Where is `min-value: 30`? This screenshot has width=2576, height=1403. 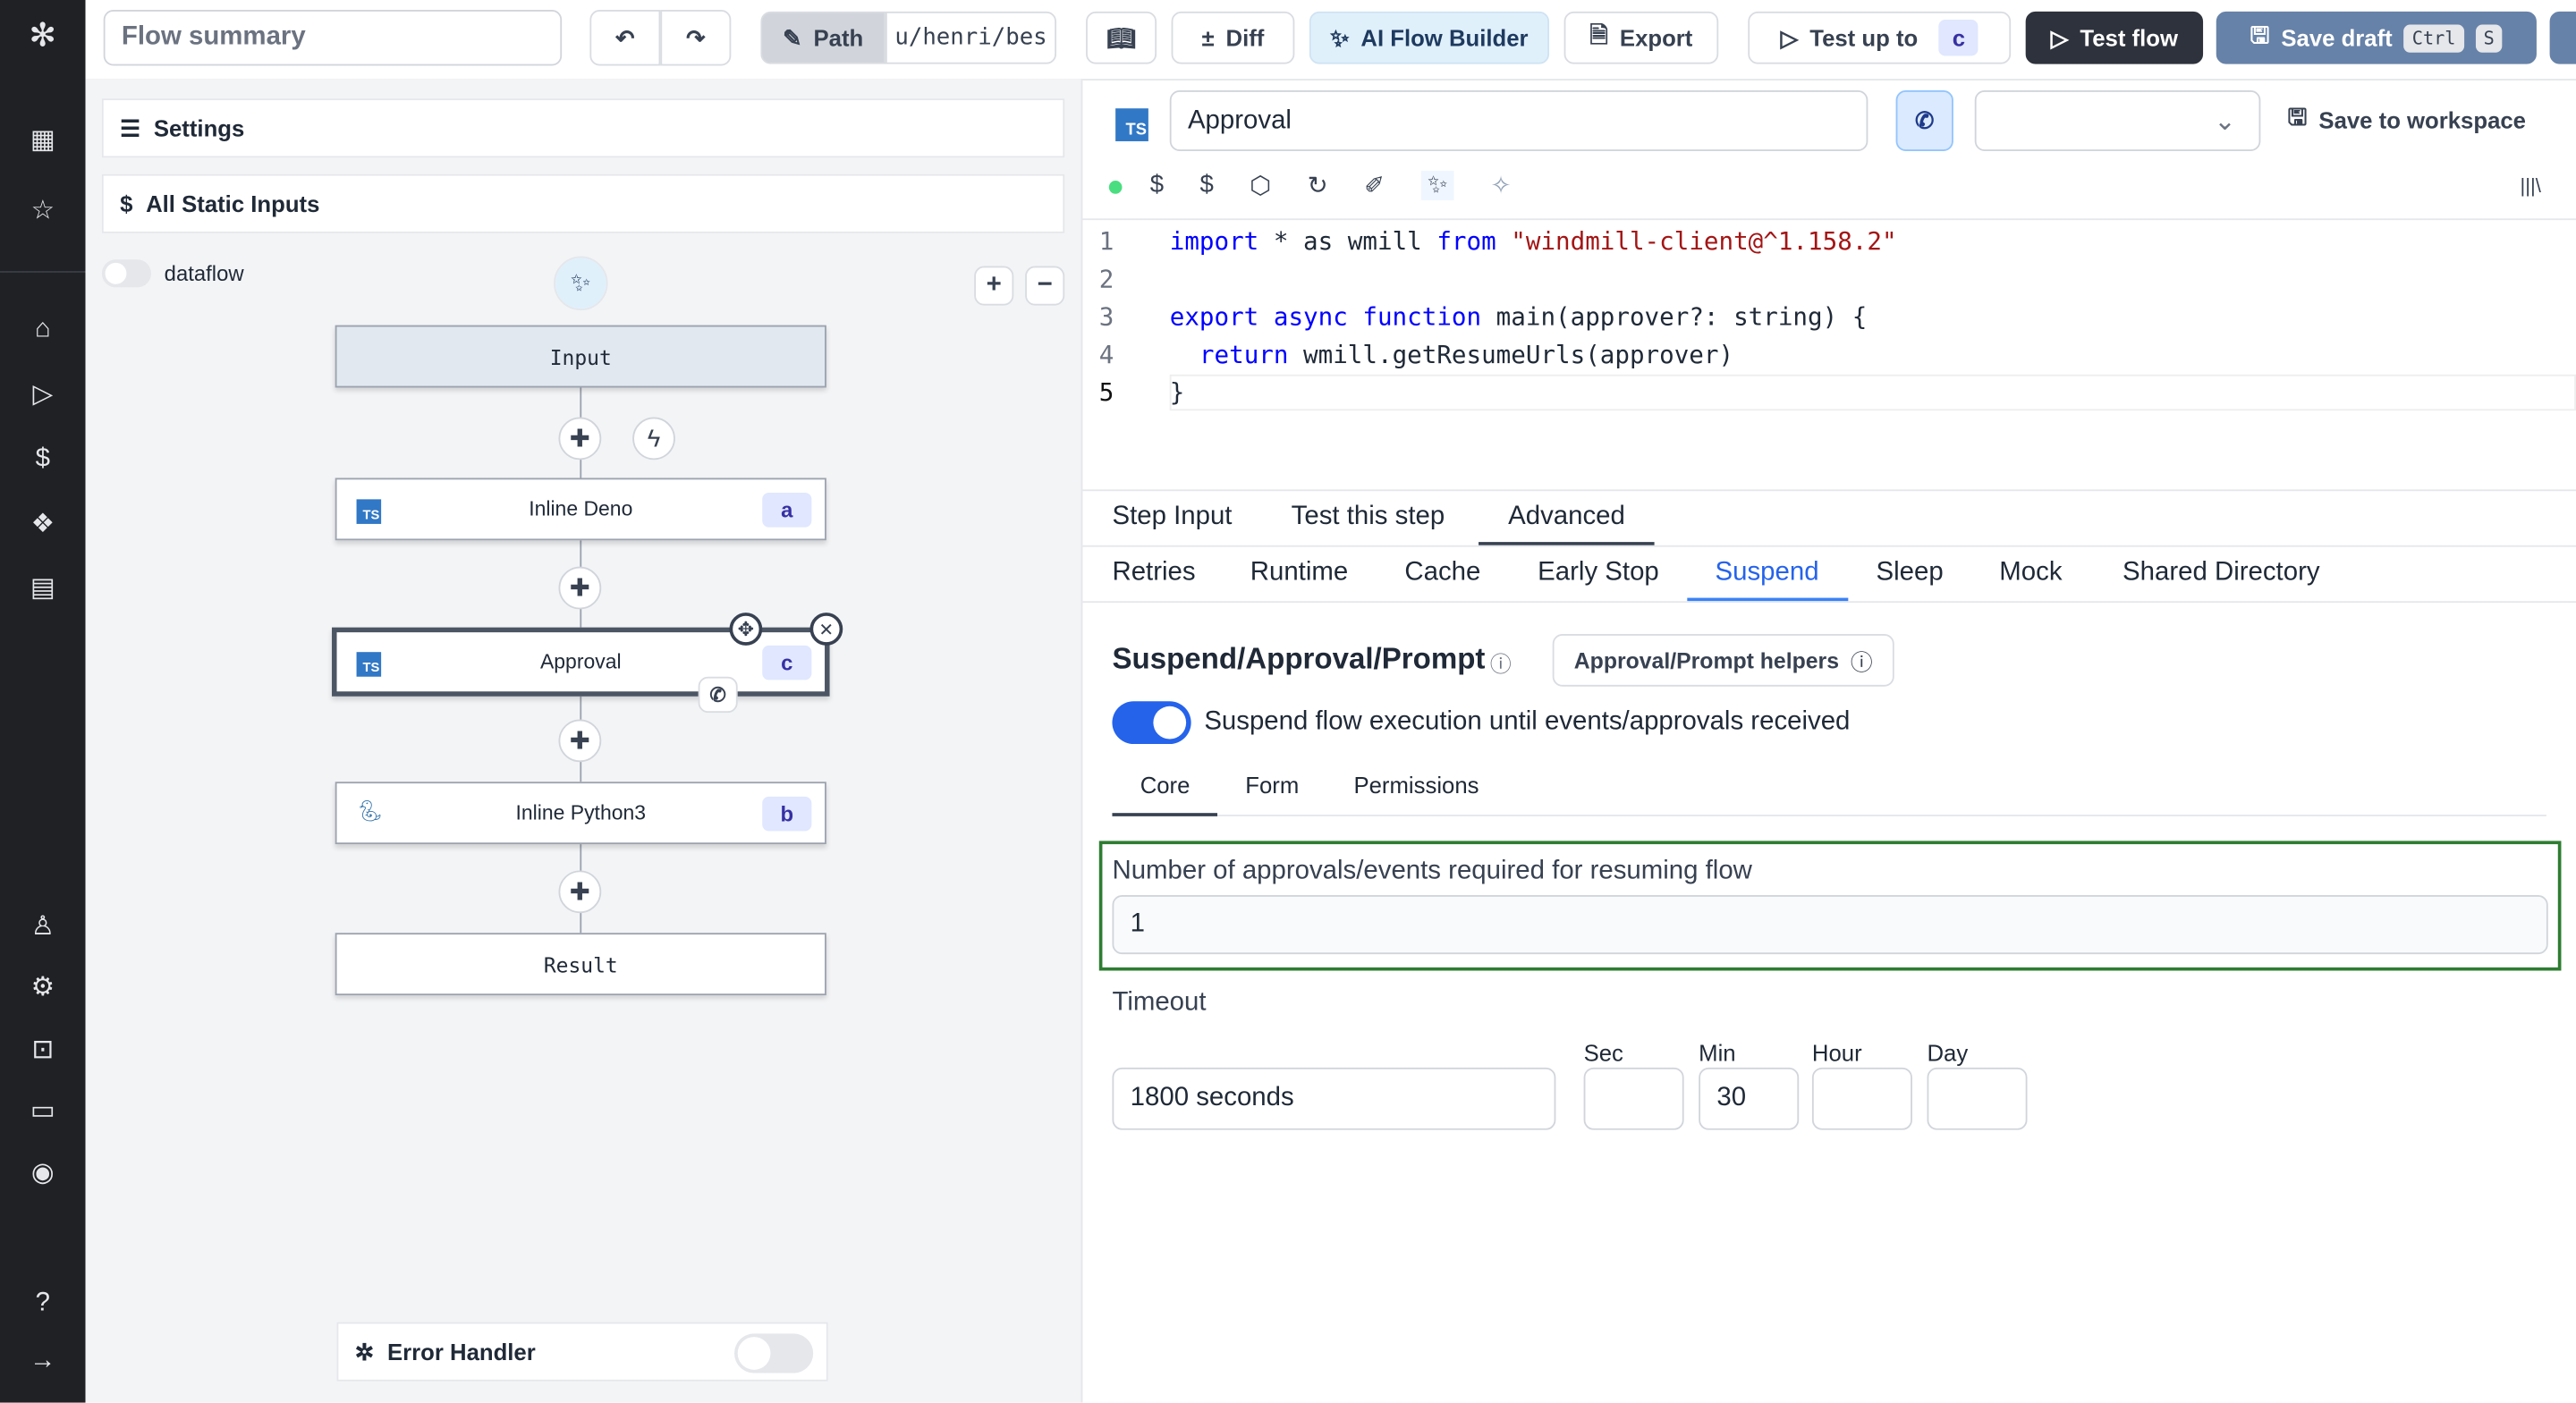 min-value: 30 is located at coordinates (1731, 1098).